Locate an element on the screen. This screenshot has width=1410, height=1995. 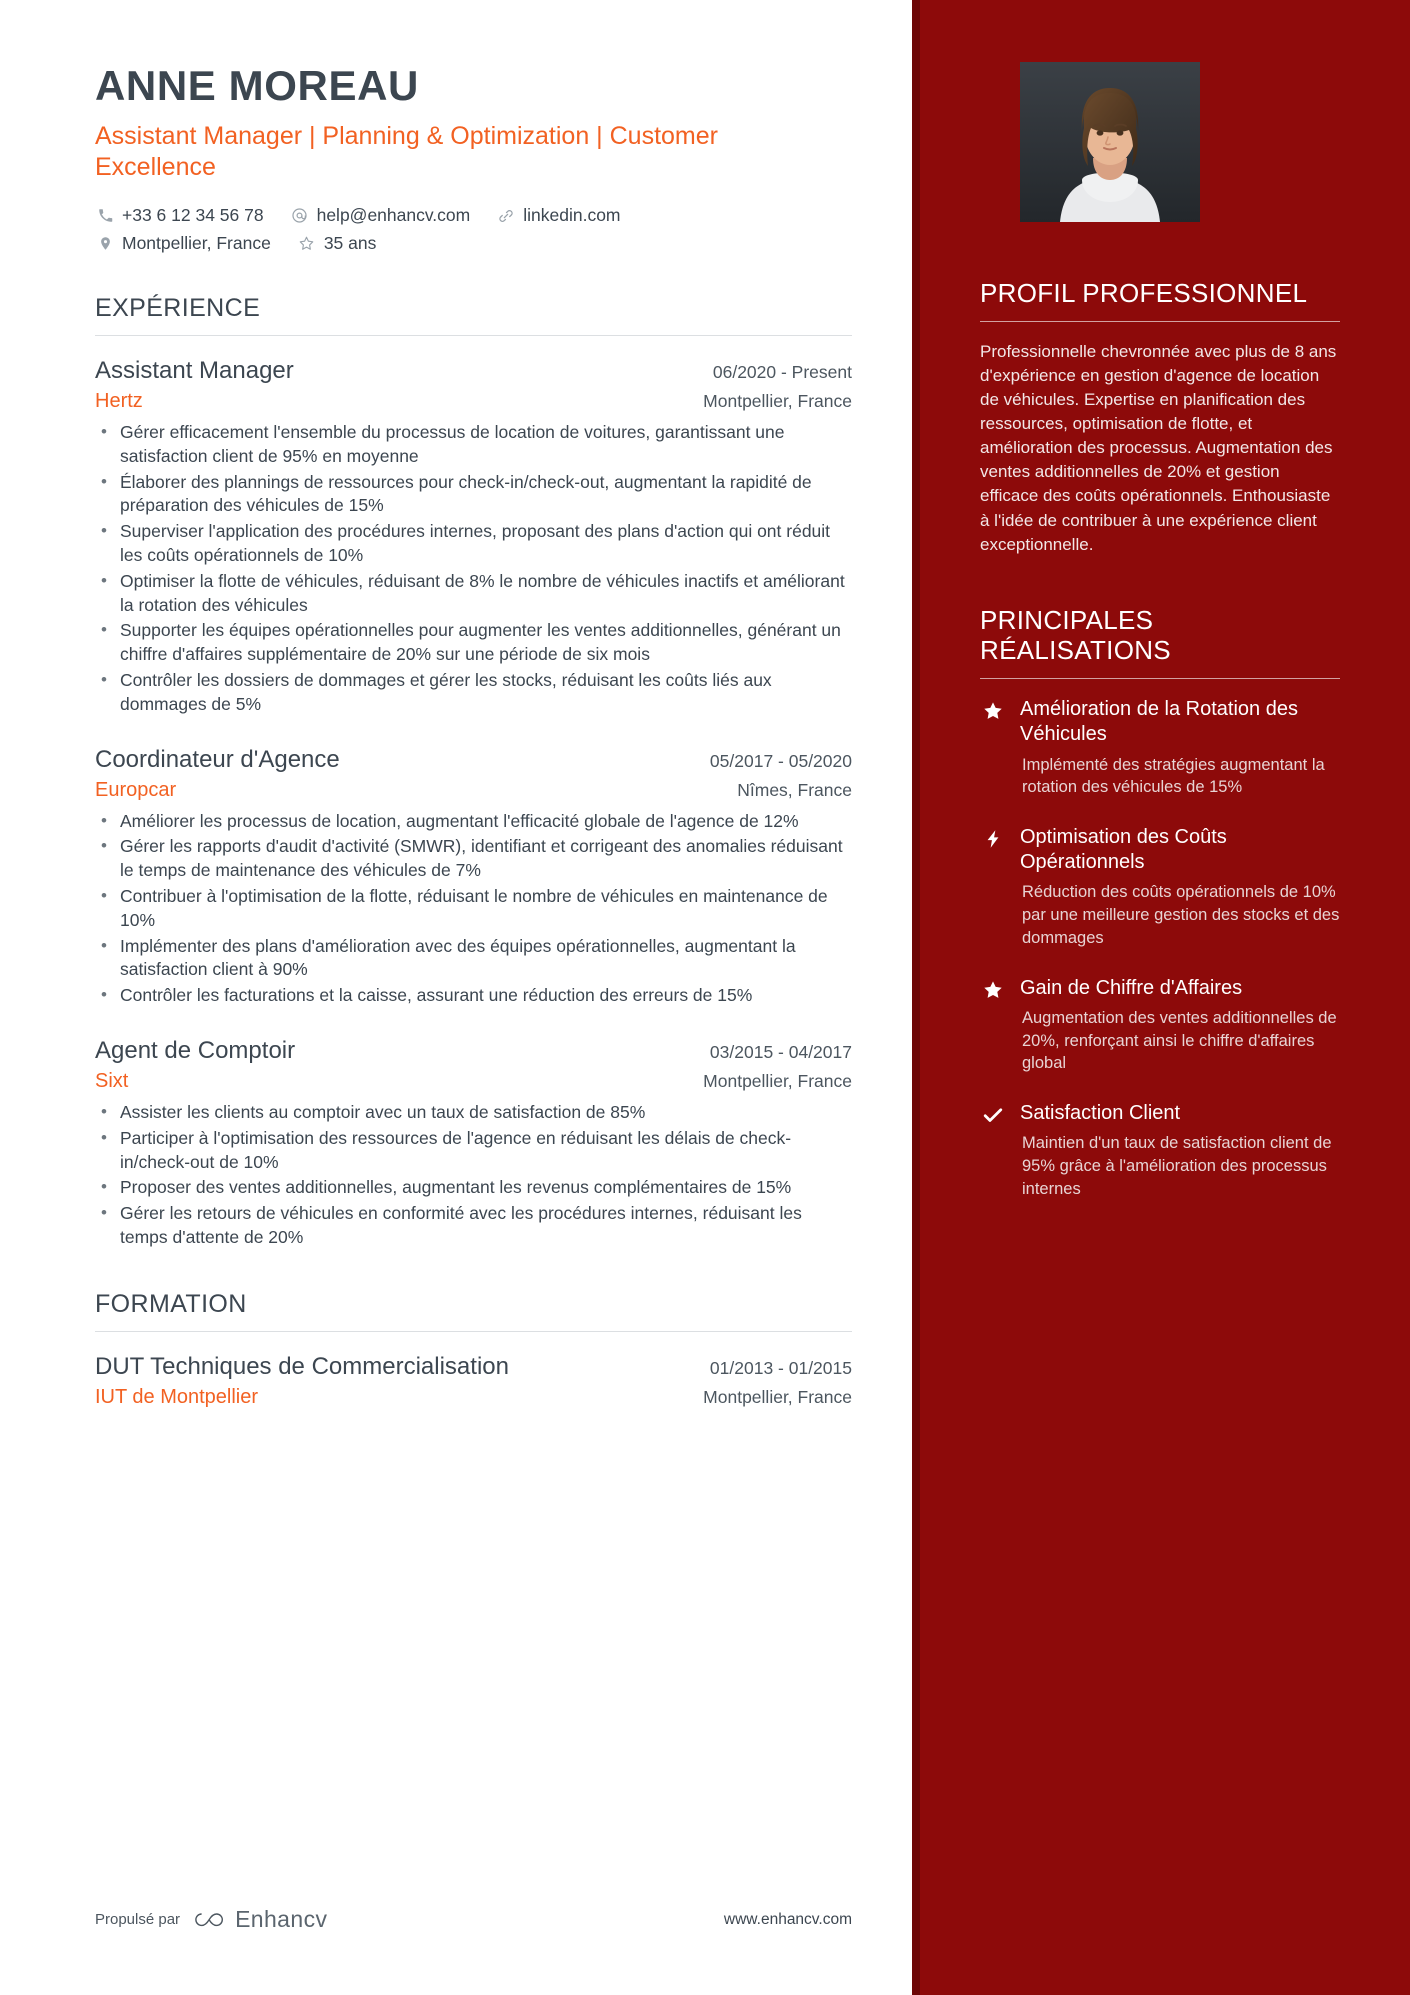
profile-photo-illustration is located at coordinates (1110, 142).